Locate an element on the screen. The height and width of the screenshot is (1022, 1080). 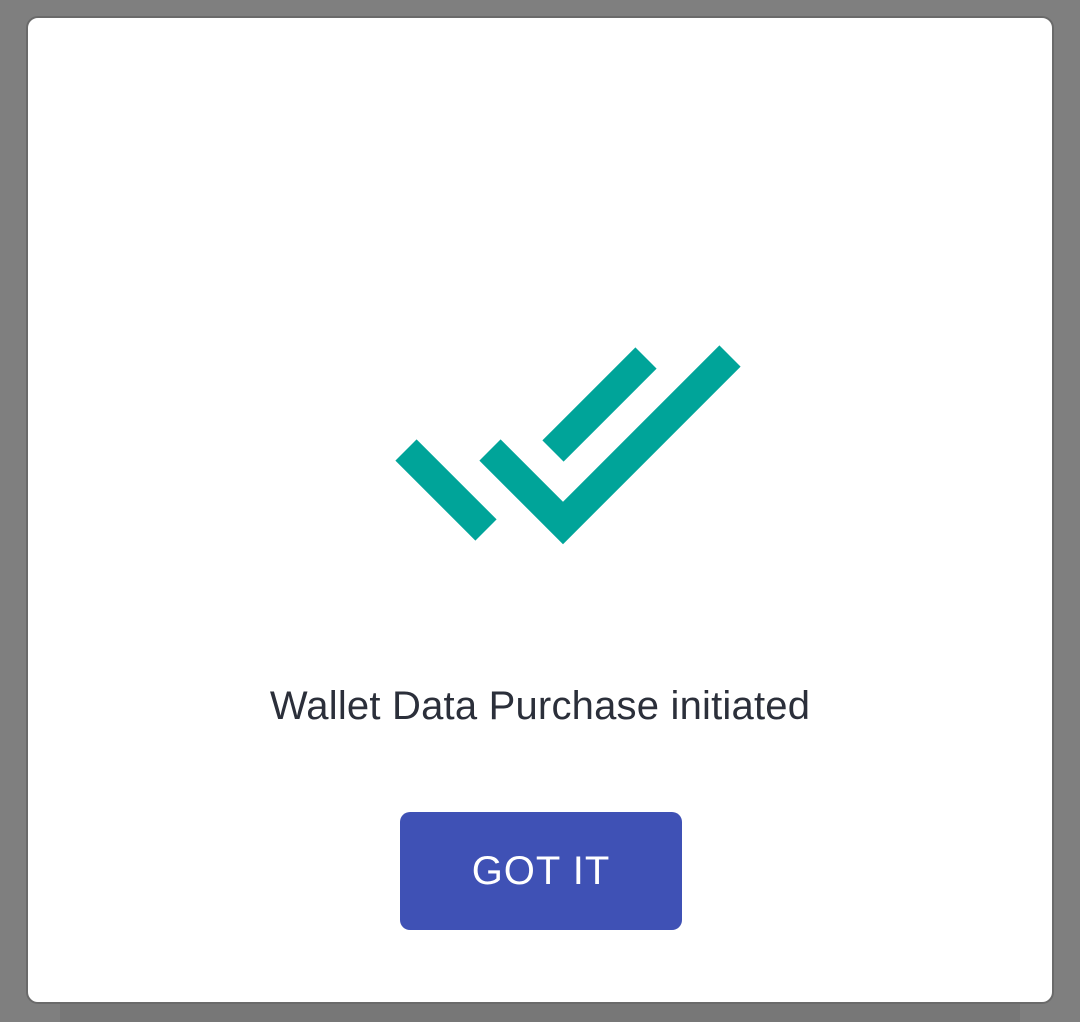
double-check-icon is located at coordinates (568, 443).